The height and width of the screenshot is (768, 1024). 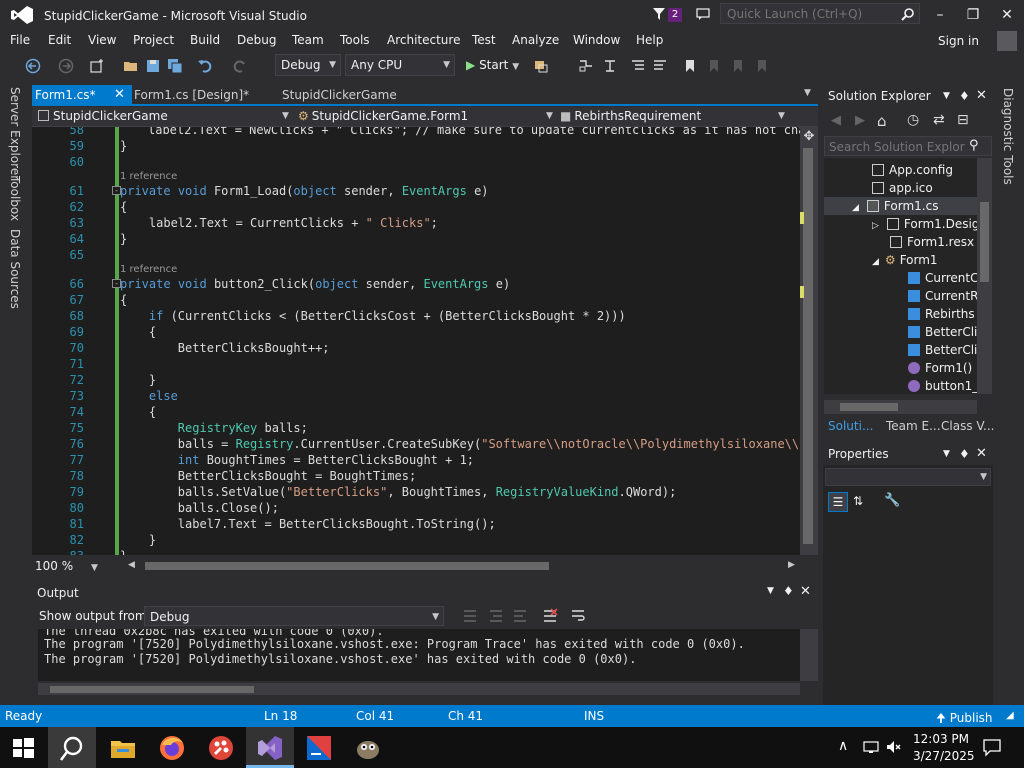 What do you see at coordinates (66, 566) in the screenshot?
I see `zoom-dropdown: 100 % ▼` at bounding box center [66, 566].